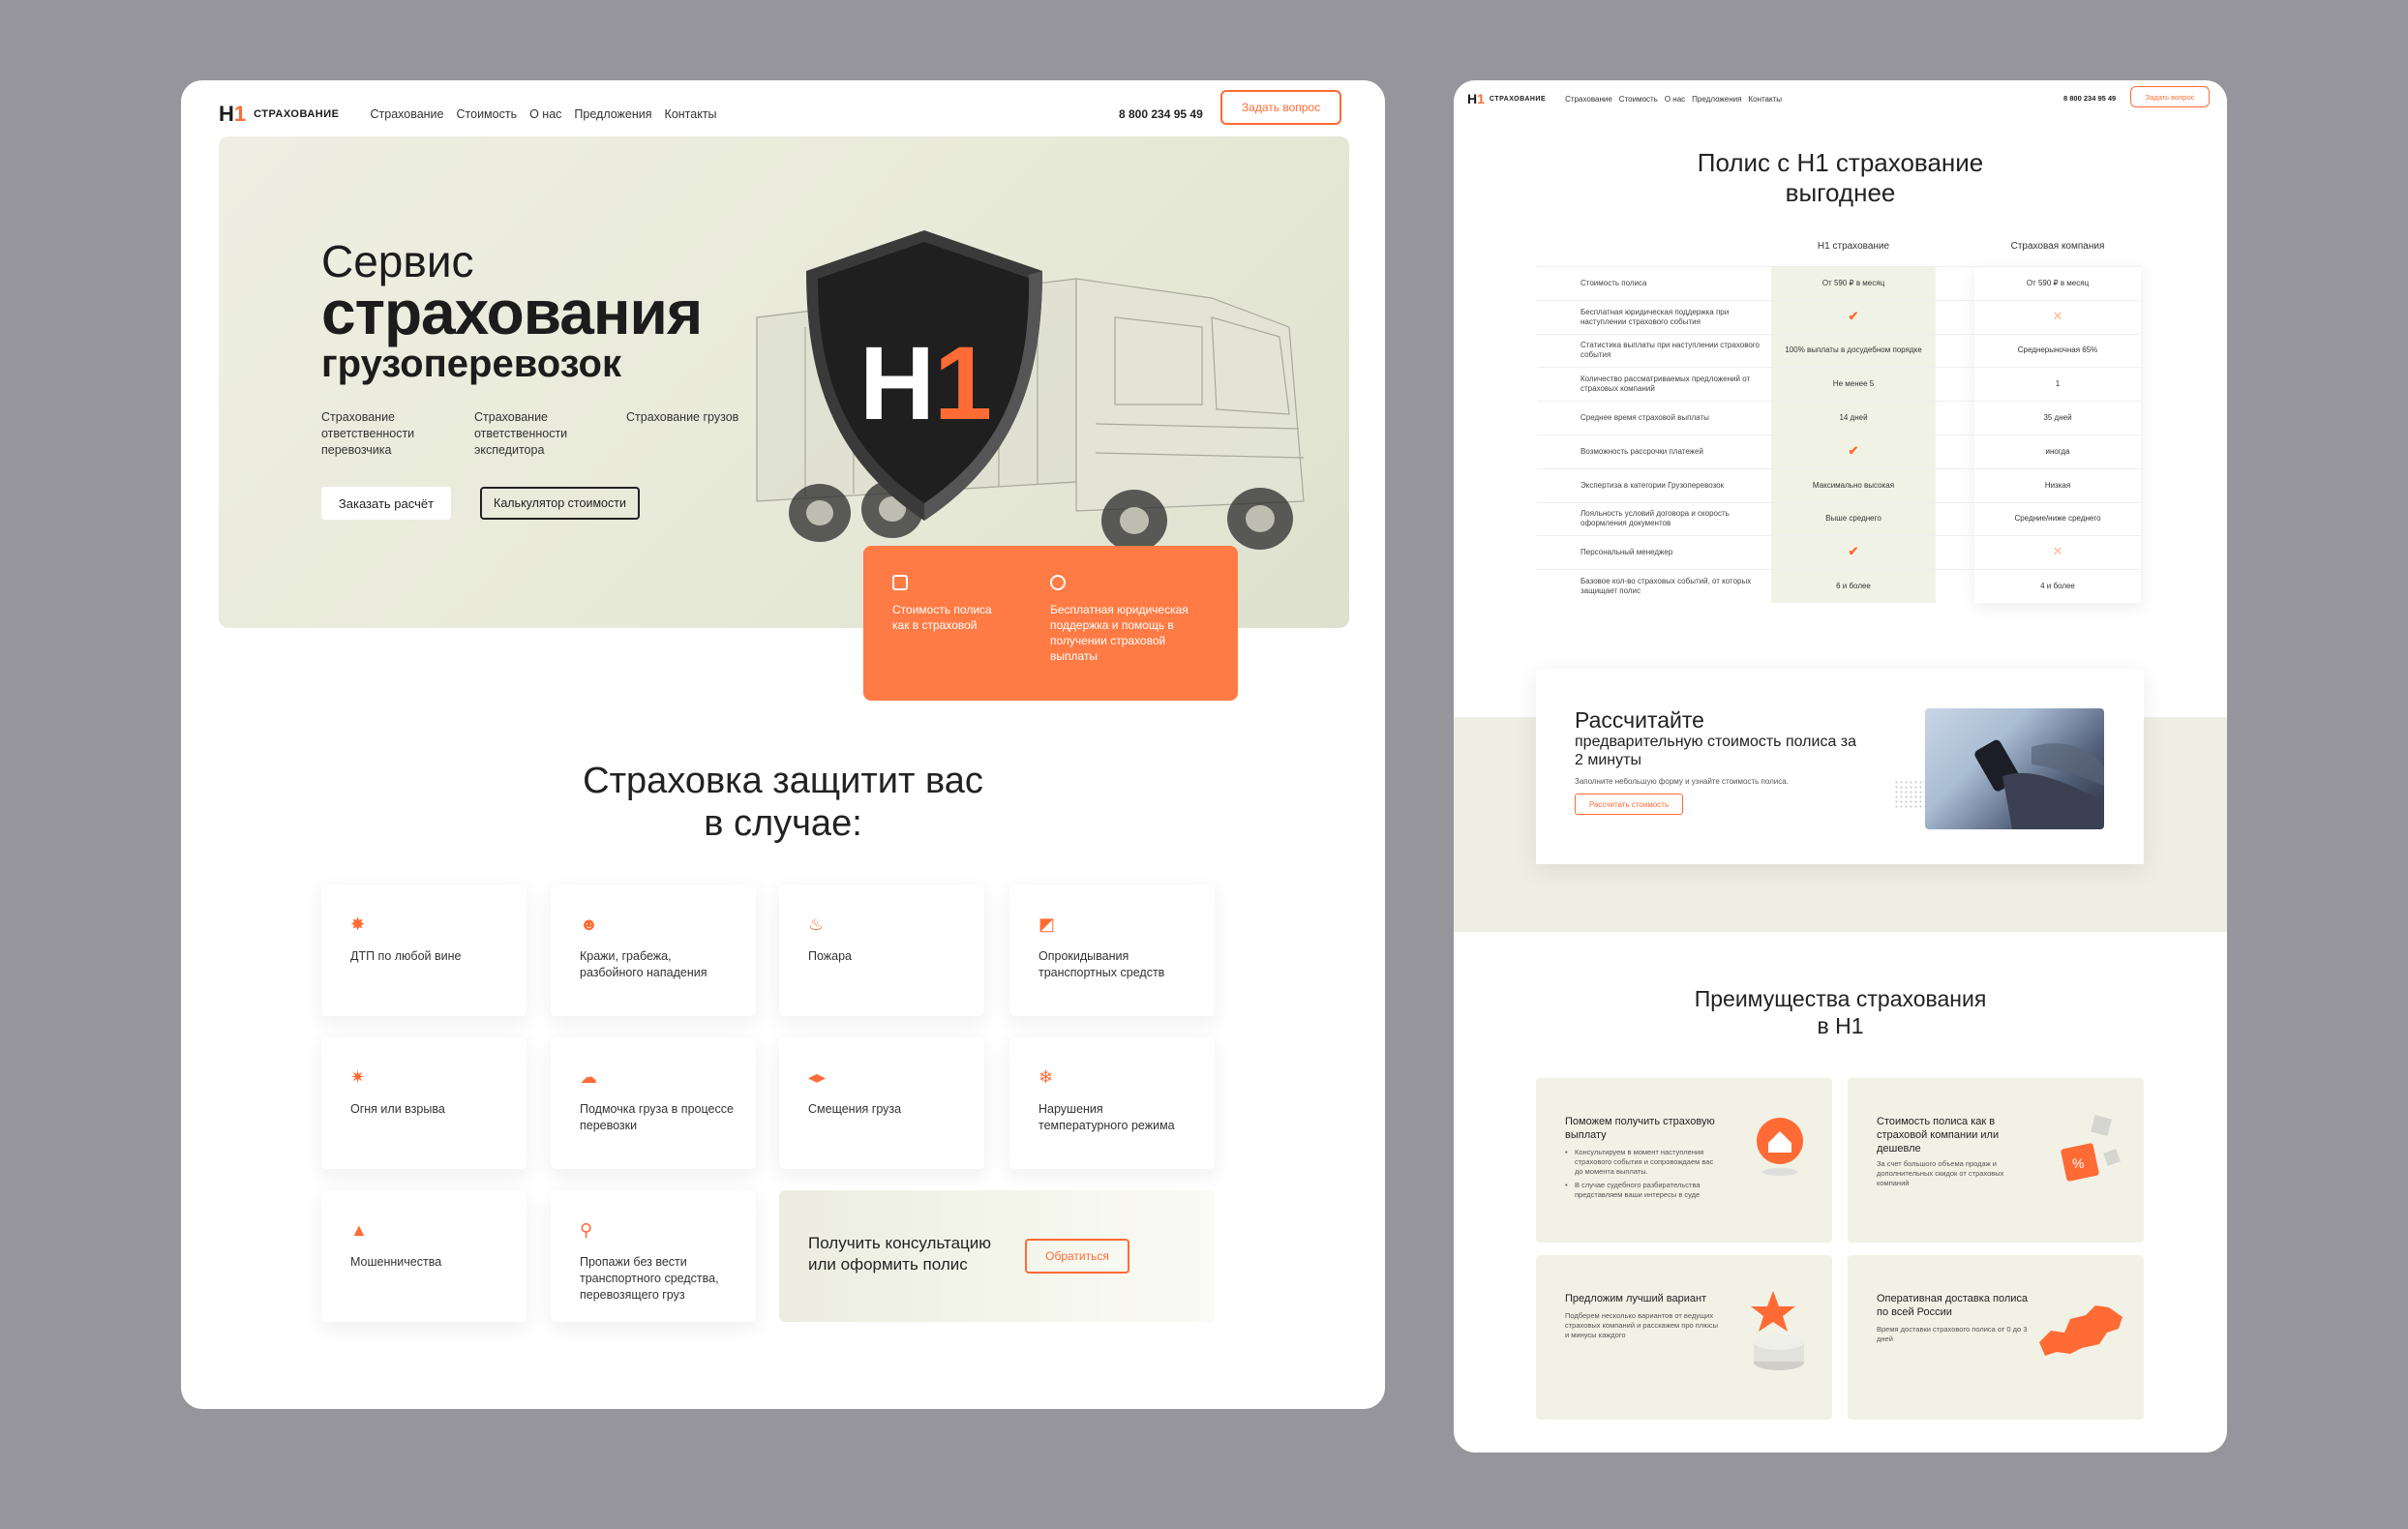 This screenshot has width=2408, height=1529. I want to click on row-value-h1: Не менее 5, so click(1853, 384).